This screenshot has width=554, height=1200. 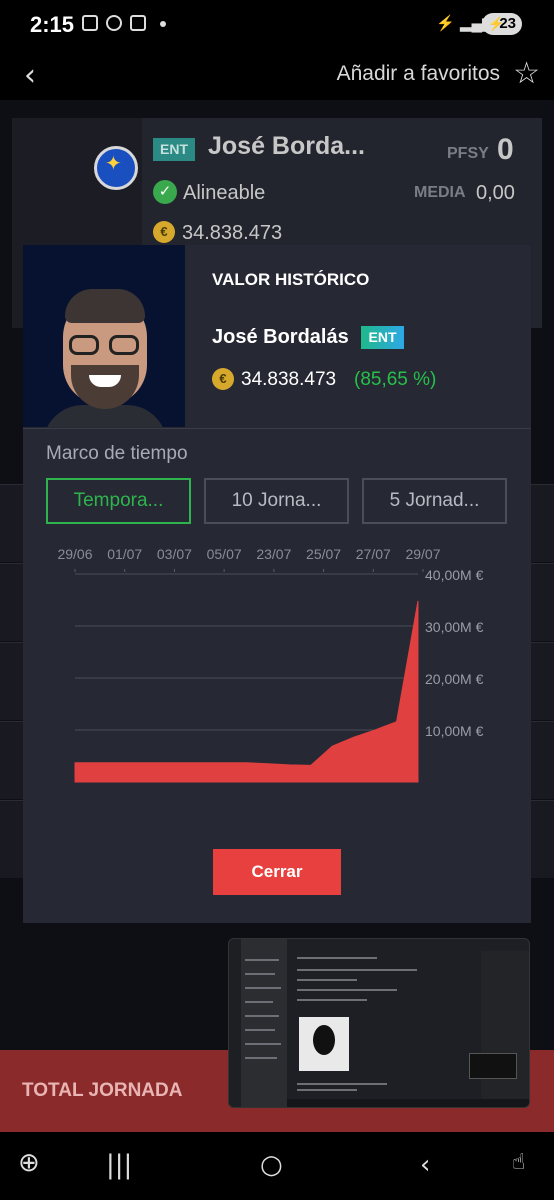 What do you see at coordinates (495, 193) in the screenshot?
I see `media-value: 0,00` at bounding box center [495, 193].